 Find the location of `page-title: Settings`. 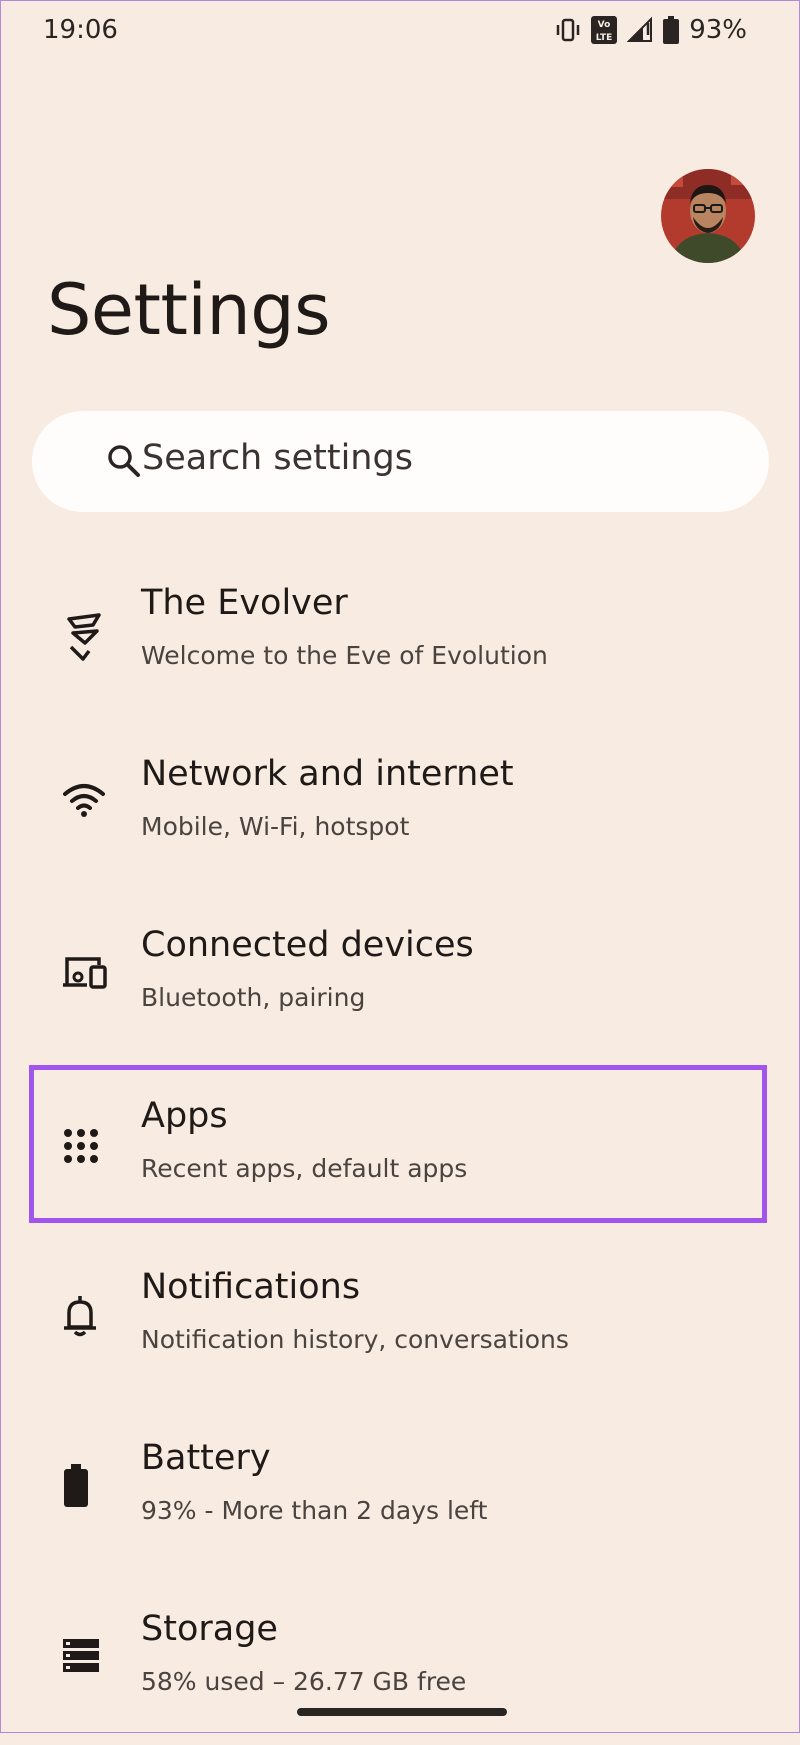

page-title: Settings is located at coordinates (189, 310).